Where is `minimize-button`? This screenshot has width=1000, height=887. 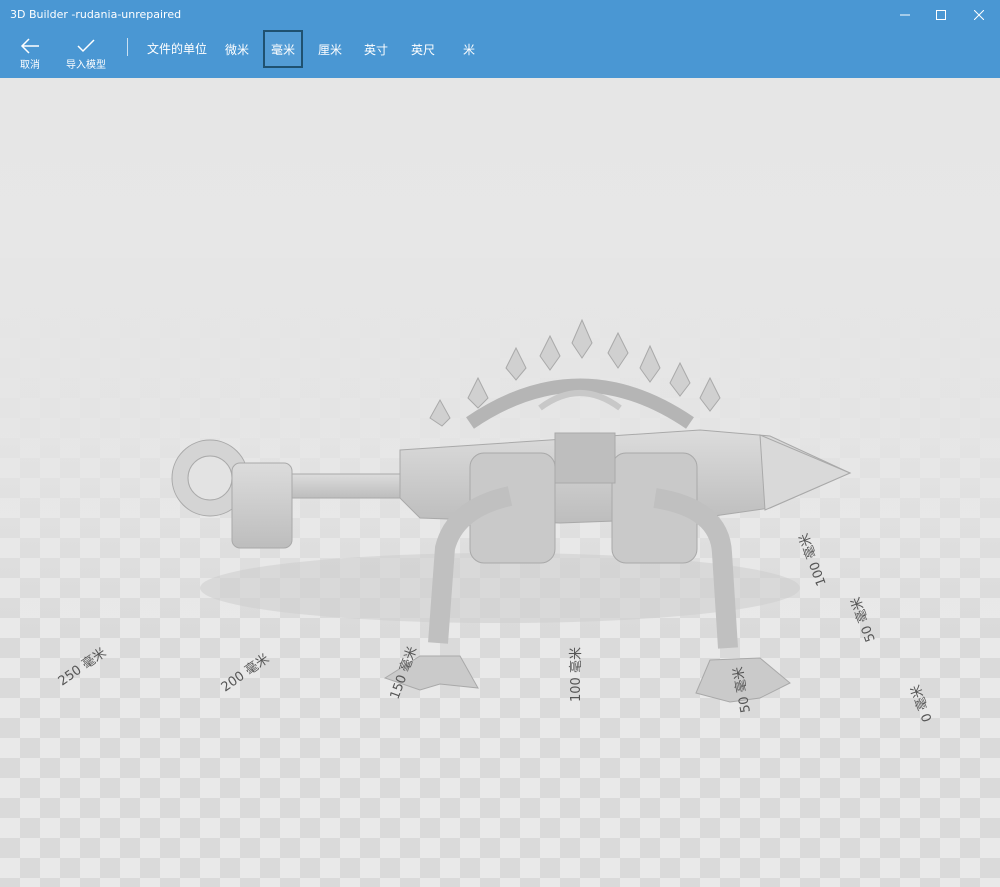 minimize-button is located at coordinates (905, 15).